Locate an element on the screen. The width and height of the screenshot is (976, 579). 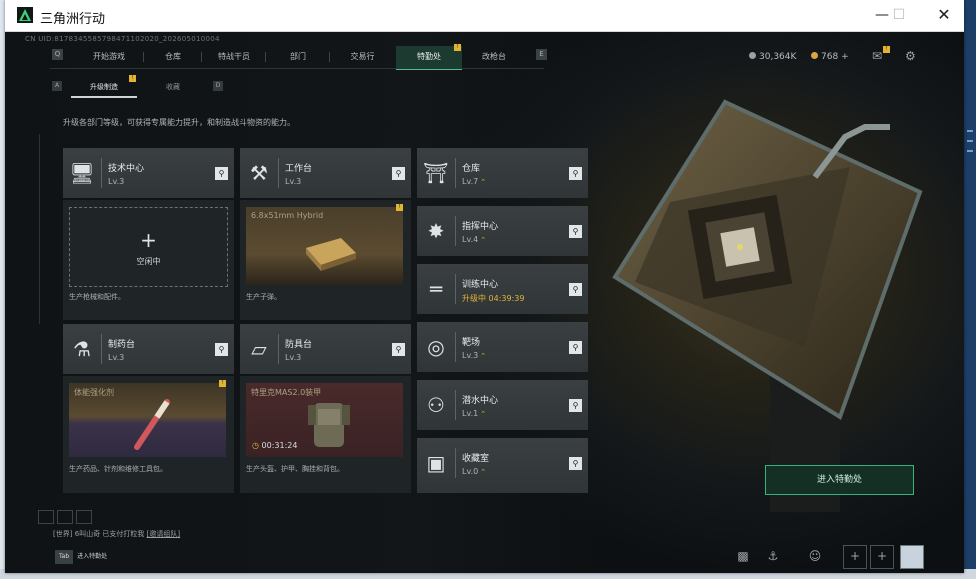
mail-badge: ! is located at coordinates (886, 49).